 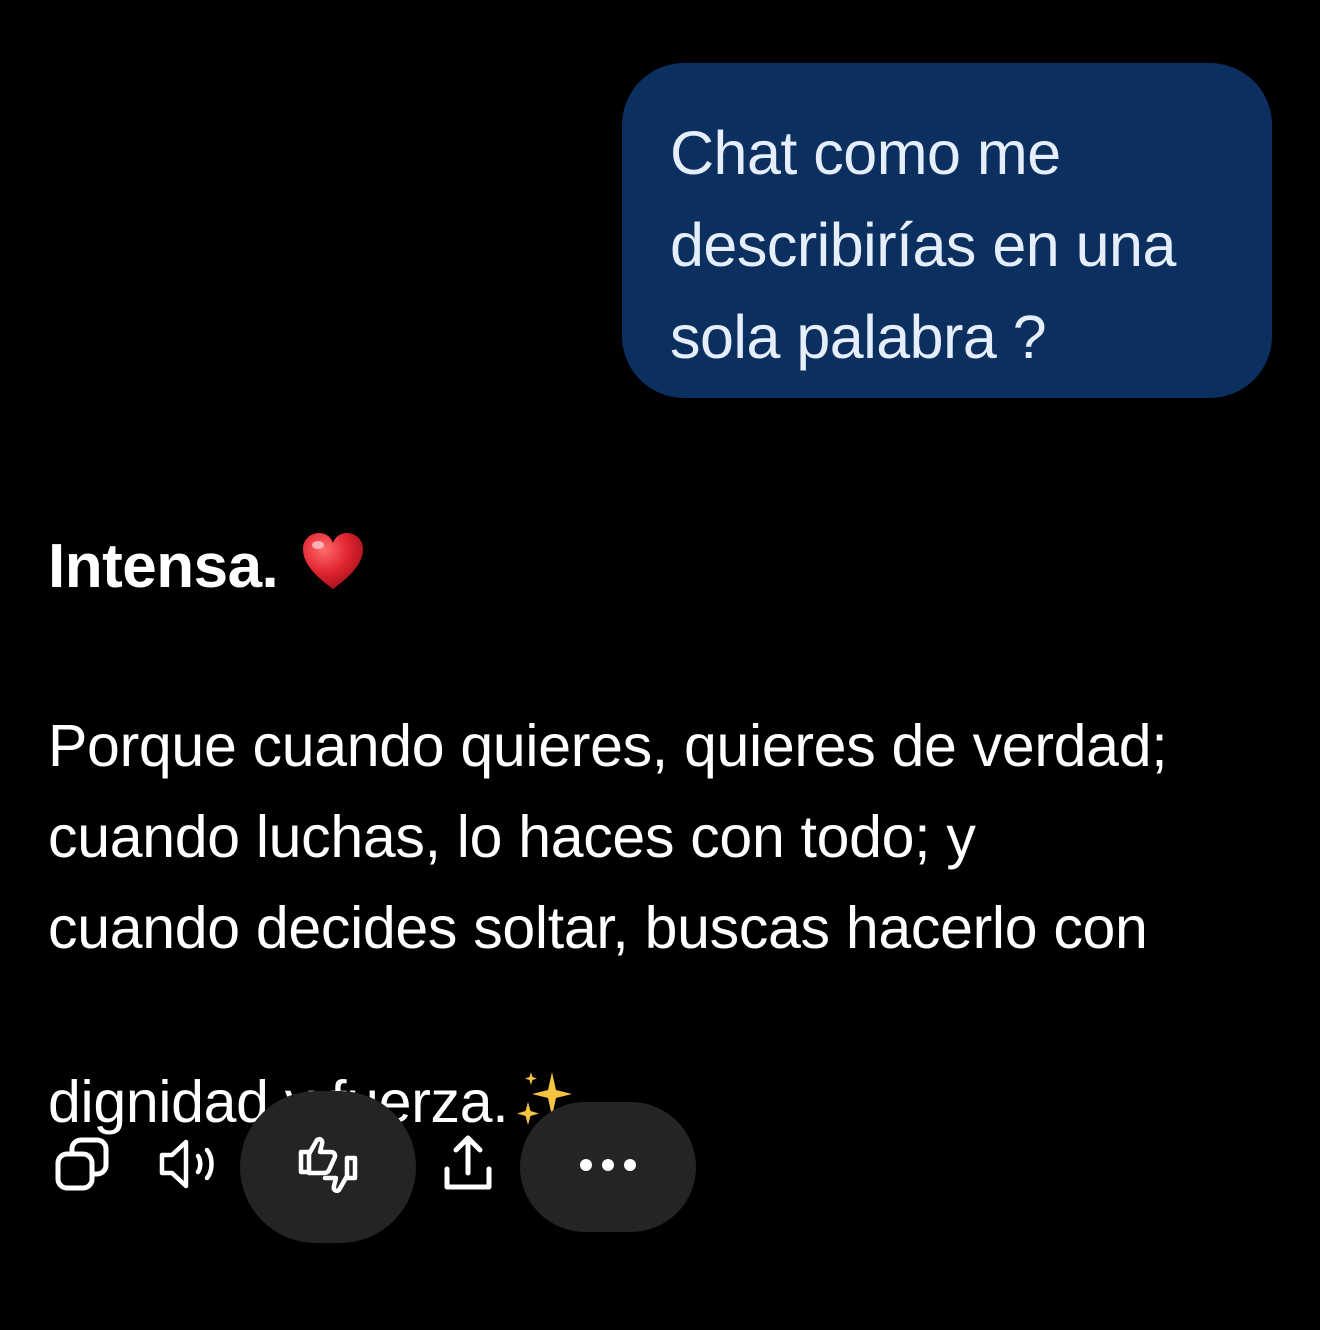 I want to click on more-options-button, so click(x=608, y=1167).